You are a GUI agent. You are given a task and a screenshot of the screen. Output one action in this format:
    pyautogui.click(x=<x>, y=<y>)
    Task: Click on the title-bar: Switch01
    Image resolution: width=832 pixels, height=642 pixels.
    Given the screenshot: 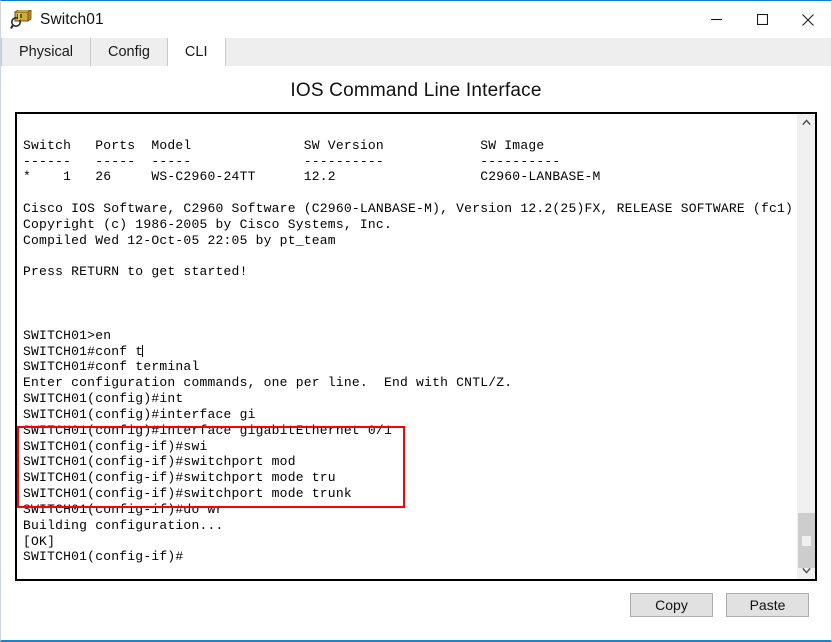 What is the action you would take?
    pyautogui.click(x=416, y=19)
    